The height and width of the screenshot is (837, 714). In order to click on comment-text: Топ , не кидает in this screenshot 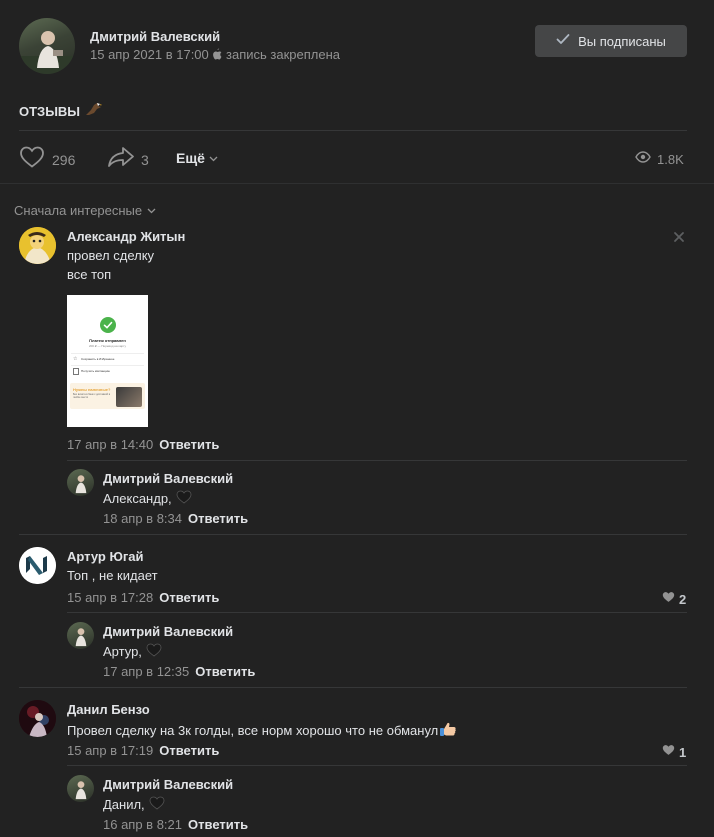, I will do `click(112, 575)`.